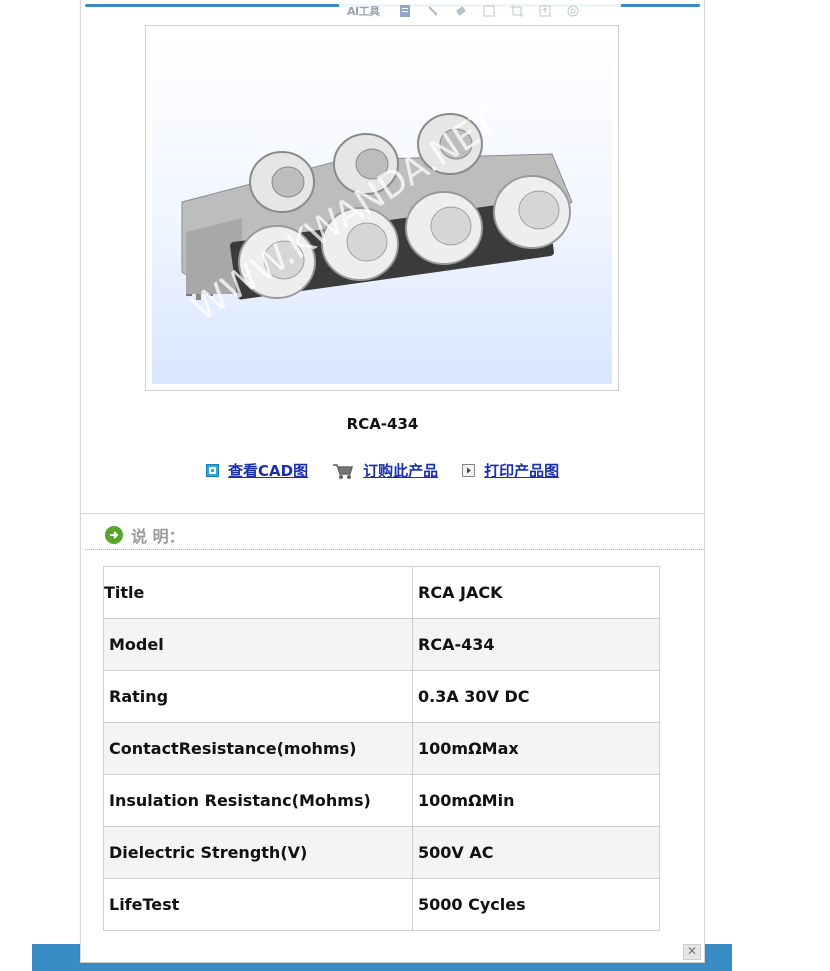 The width and height of the screenshot is (830, 971). I want to click on cad-icon, so click(212, 470).